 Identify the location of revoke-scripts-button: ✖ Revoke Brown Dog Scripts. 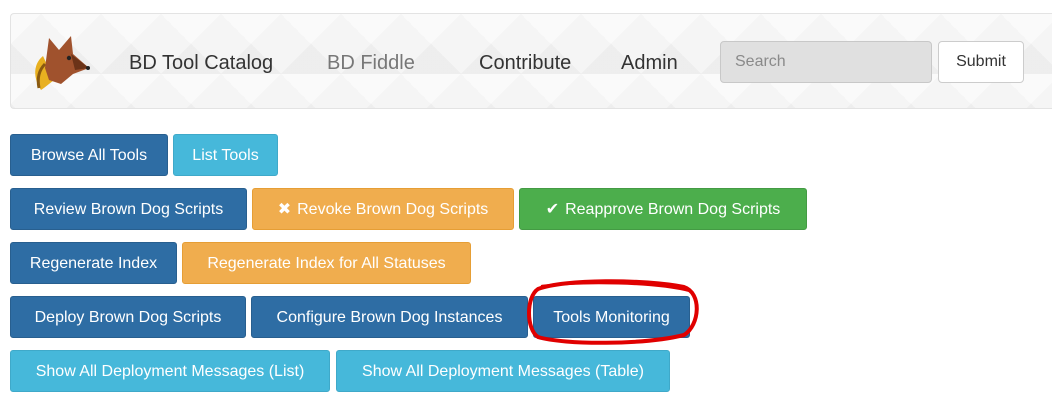
(383, 209).